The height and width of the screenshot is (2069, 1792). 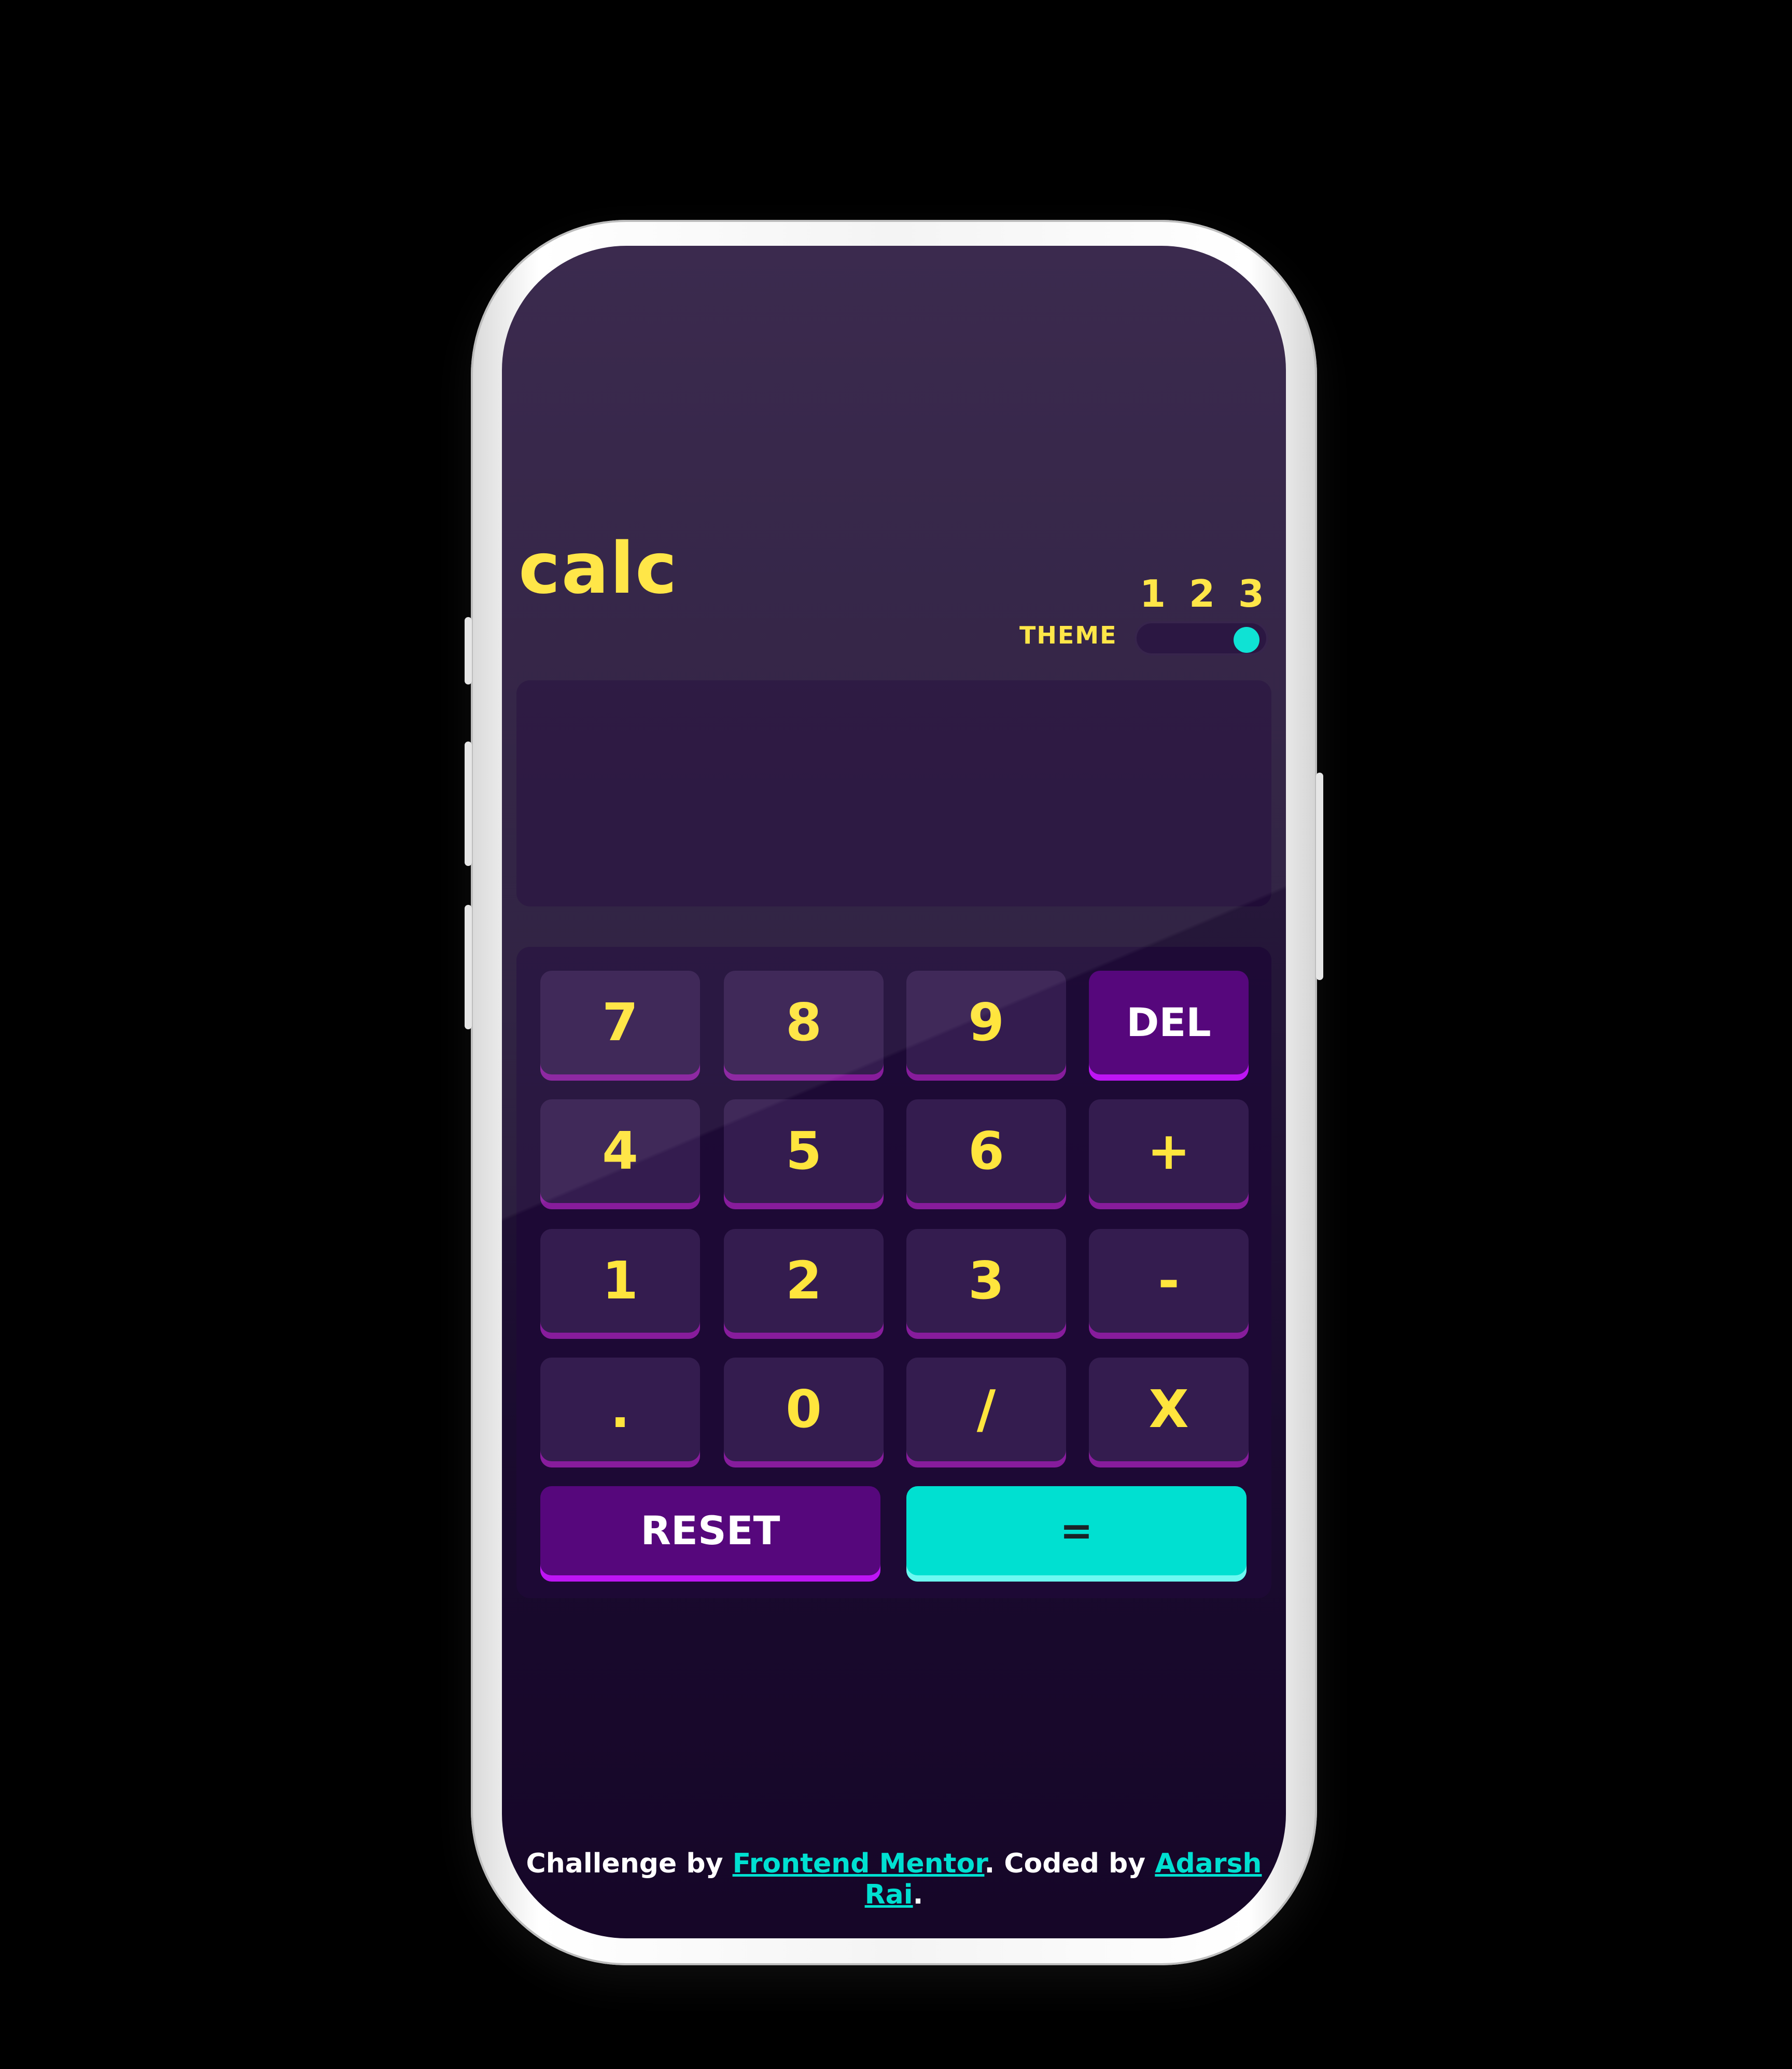 What do you see at coordinates (1319, 876) in the screenshot?
I see `phone-power-button` at bounding box center [1319, 876].